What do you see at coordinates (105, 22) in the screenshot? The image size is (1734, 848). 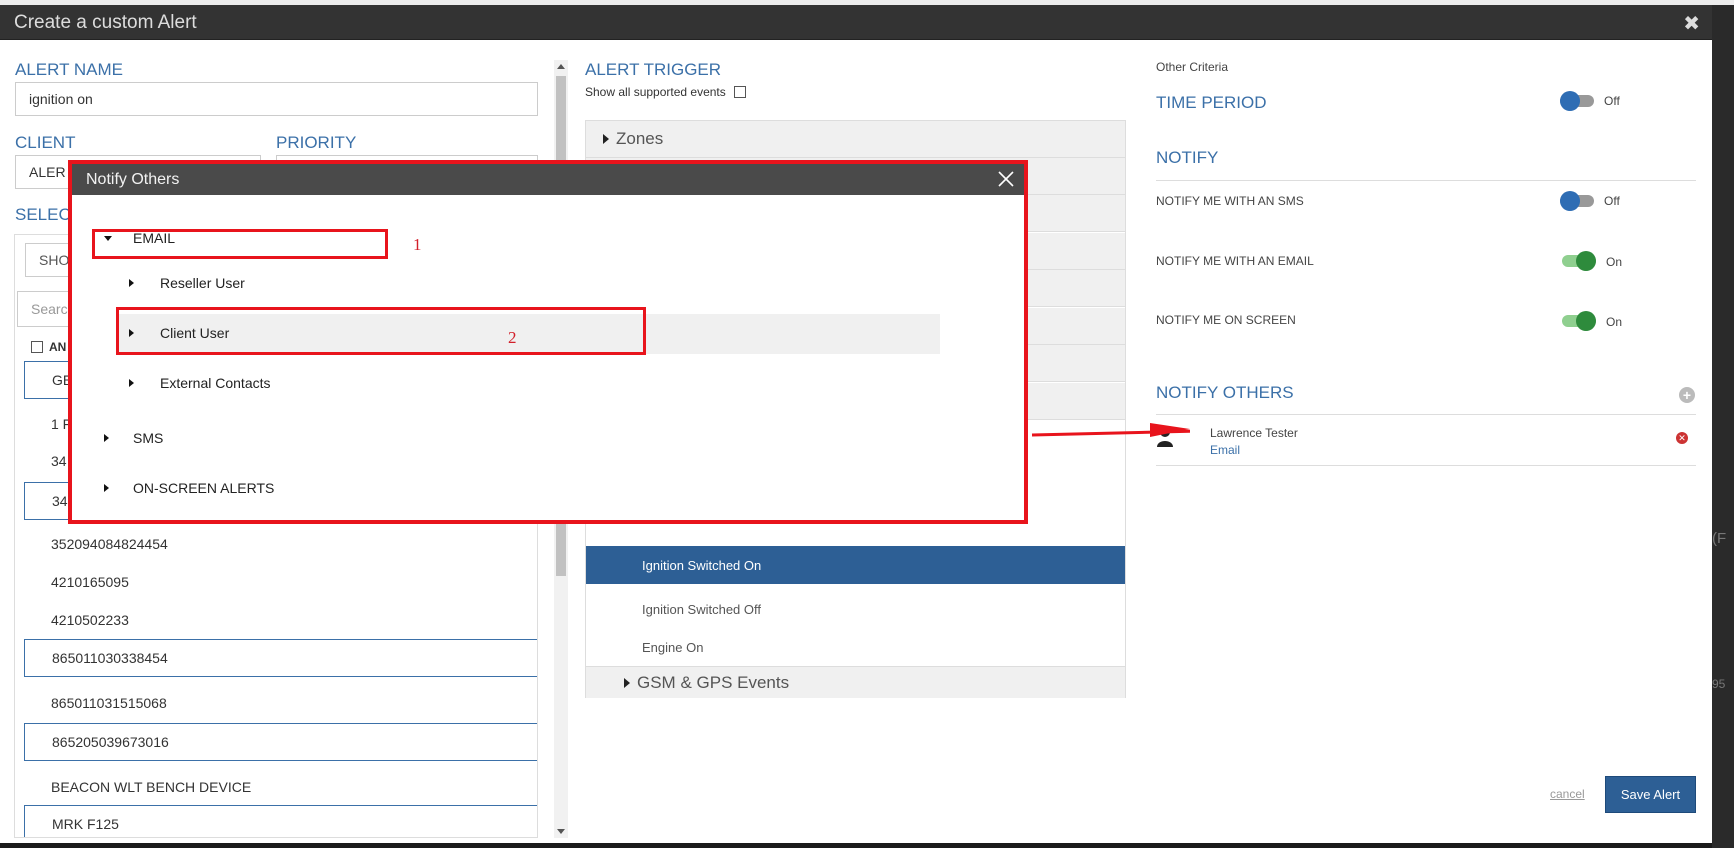 I see `modal-title: Create a custom Alert` at bounding box center [105, 22].